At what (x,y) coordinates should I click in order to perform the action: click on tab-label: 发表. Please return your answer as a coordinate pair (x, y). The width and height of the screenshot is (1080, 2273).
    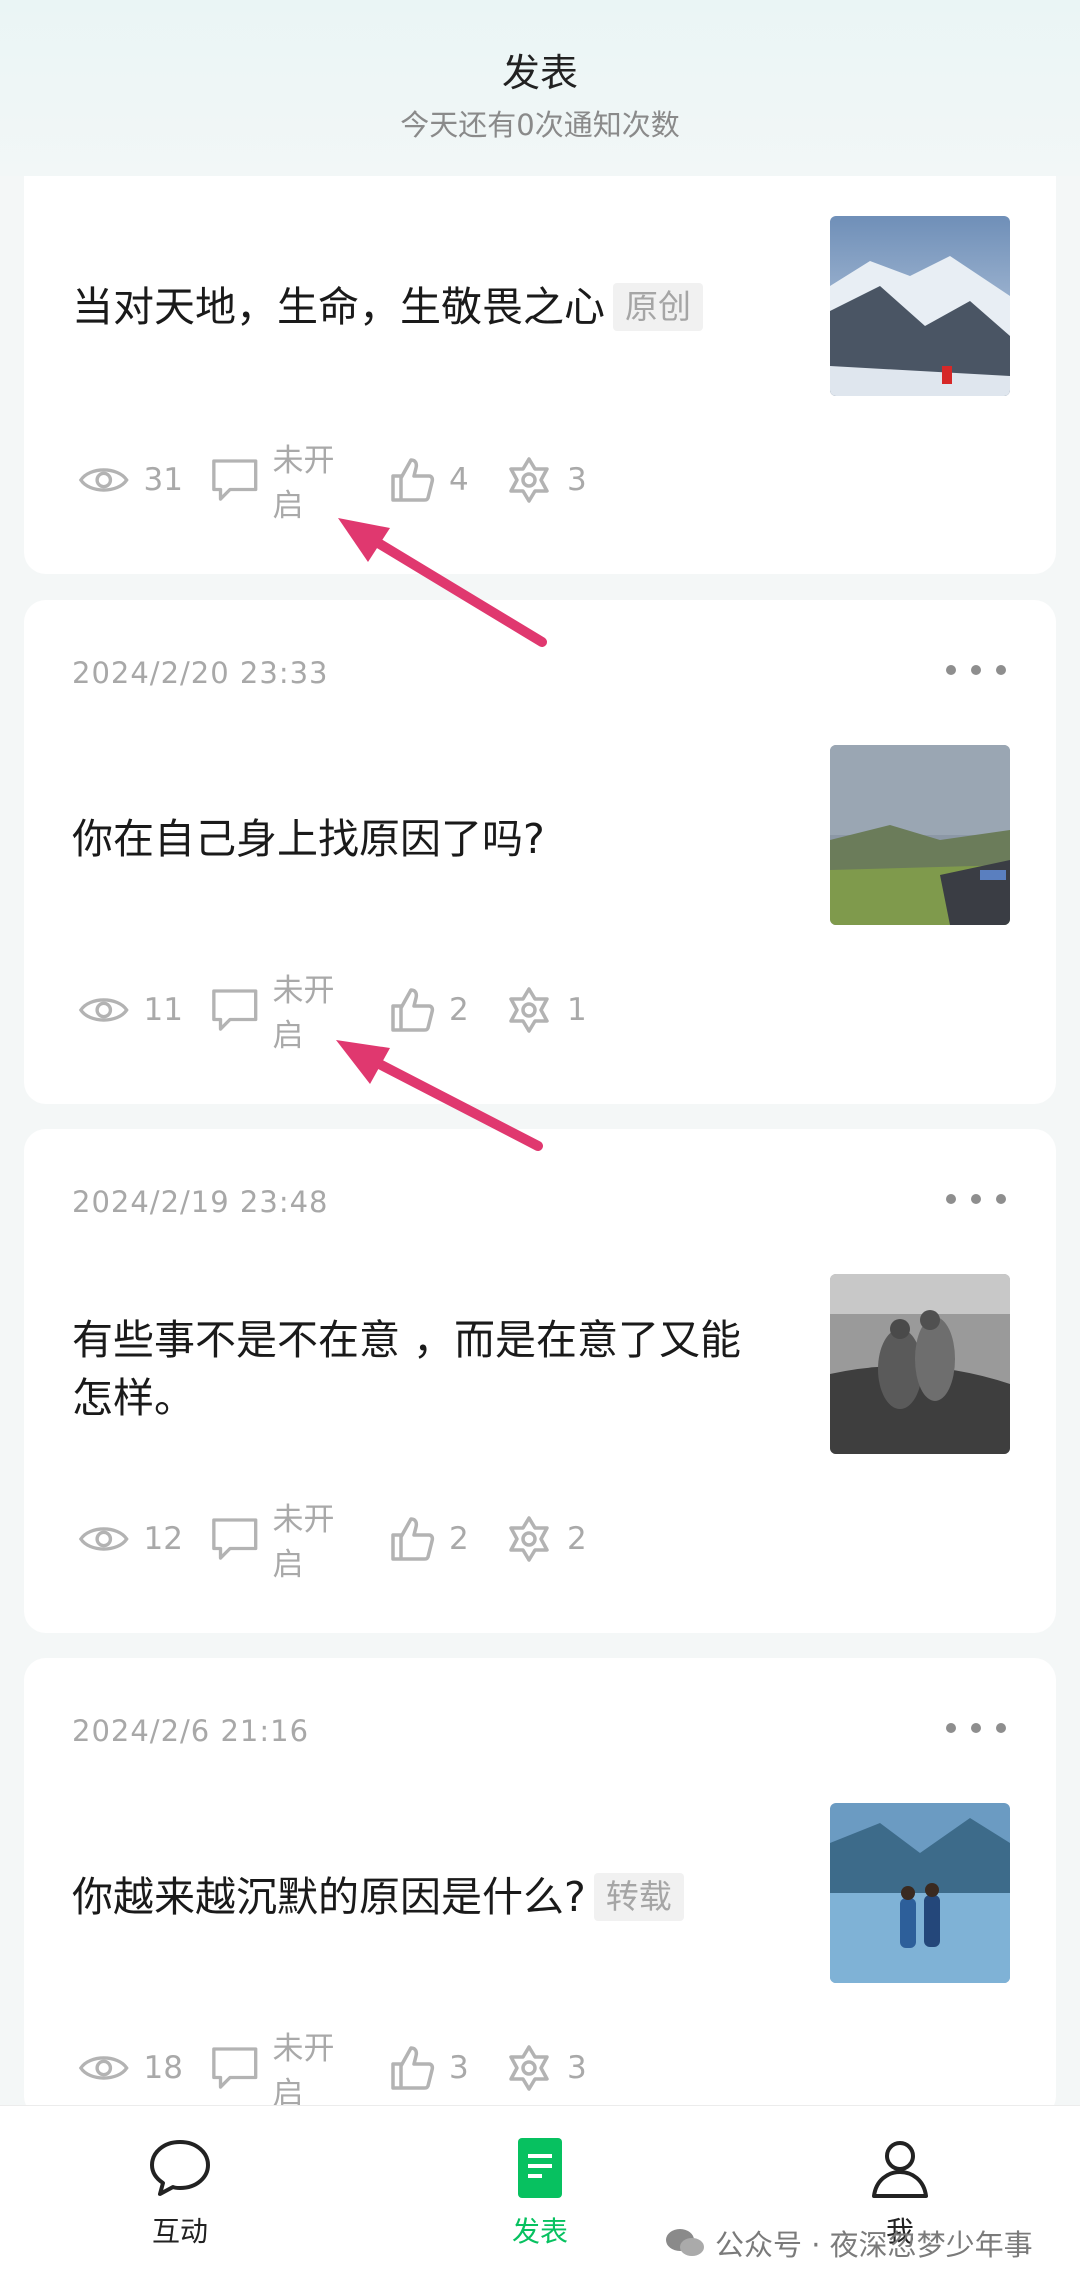
    Looking at the image, I should click on (539, 2231).